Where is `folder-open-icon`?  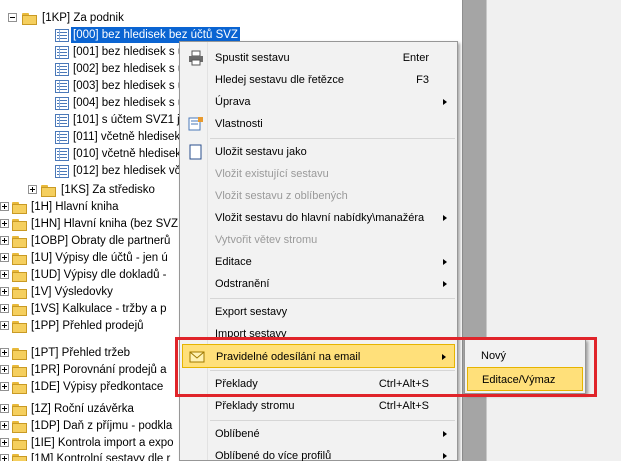
folder-open-icon is located at coordinates (30, 18).